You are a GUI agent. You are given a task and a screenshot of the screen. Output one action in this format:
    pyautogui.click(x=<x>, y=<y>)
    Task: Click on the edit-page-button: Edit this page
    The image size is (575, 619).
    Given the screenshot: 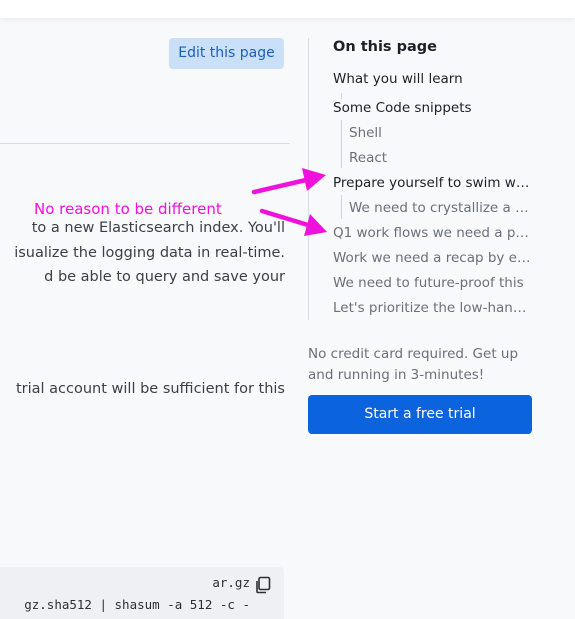 What is the action you would take?
    pyautogui.click(x=226, y=53)
    